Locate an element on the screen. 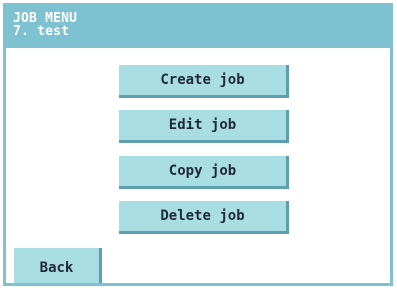 The image size is (397, 290). back-label: Back is located at coordinates (56, 268).